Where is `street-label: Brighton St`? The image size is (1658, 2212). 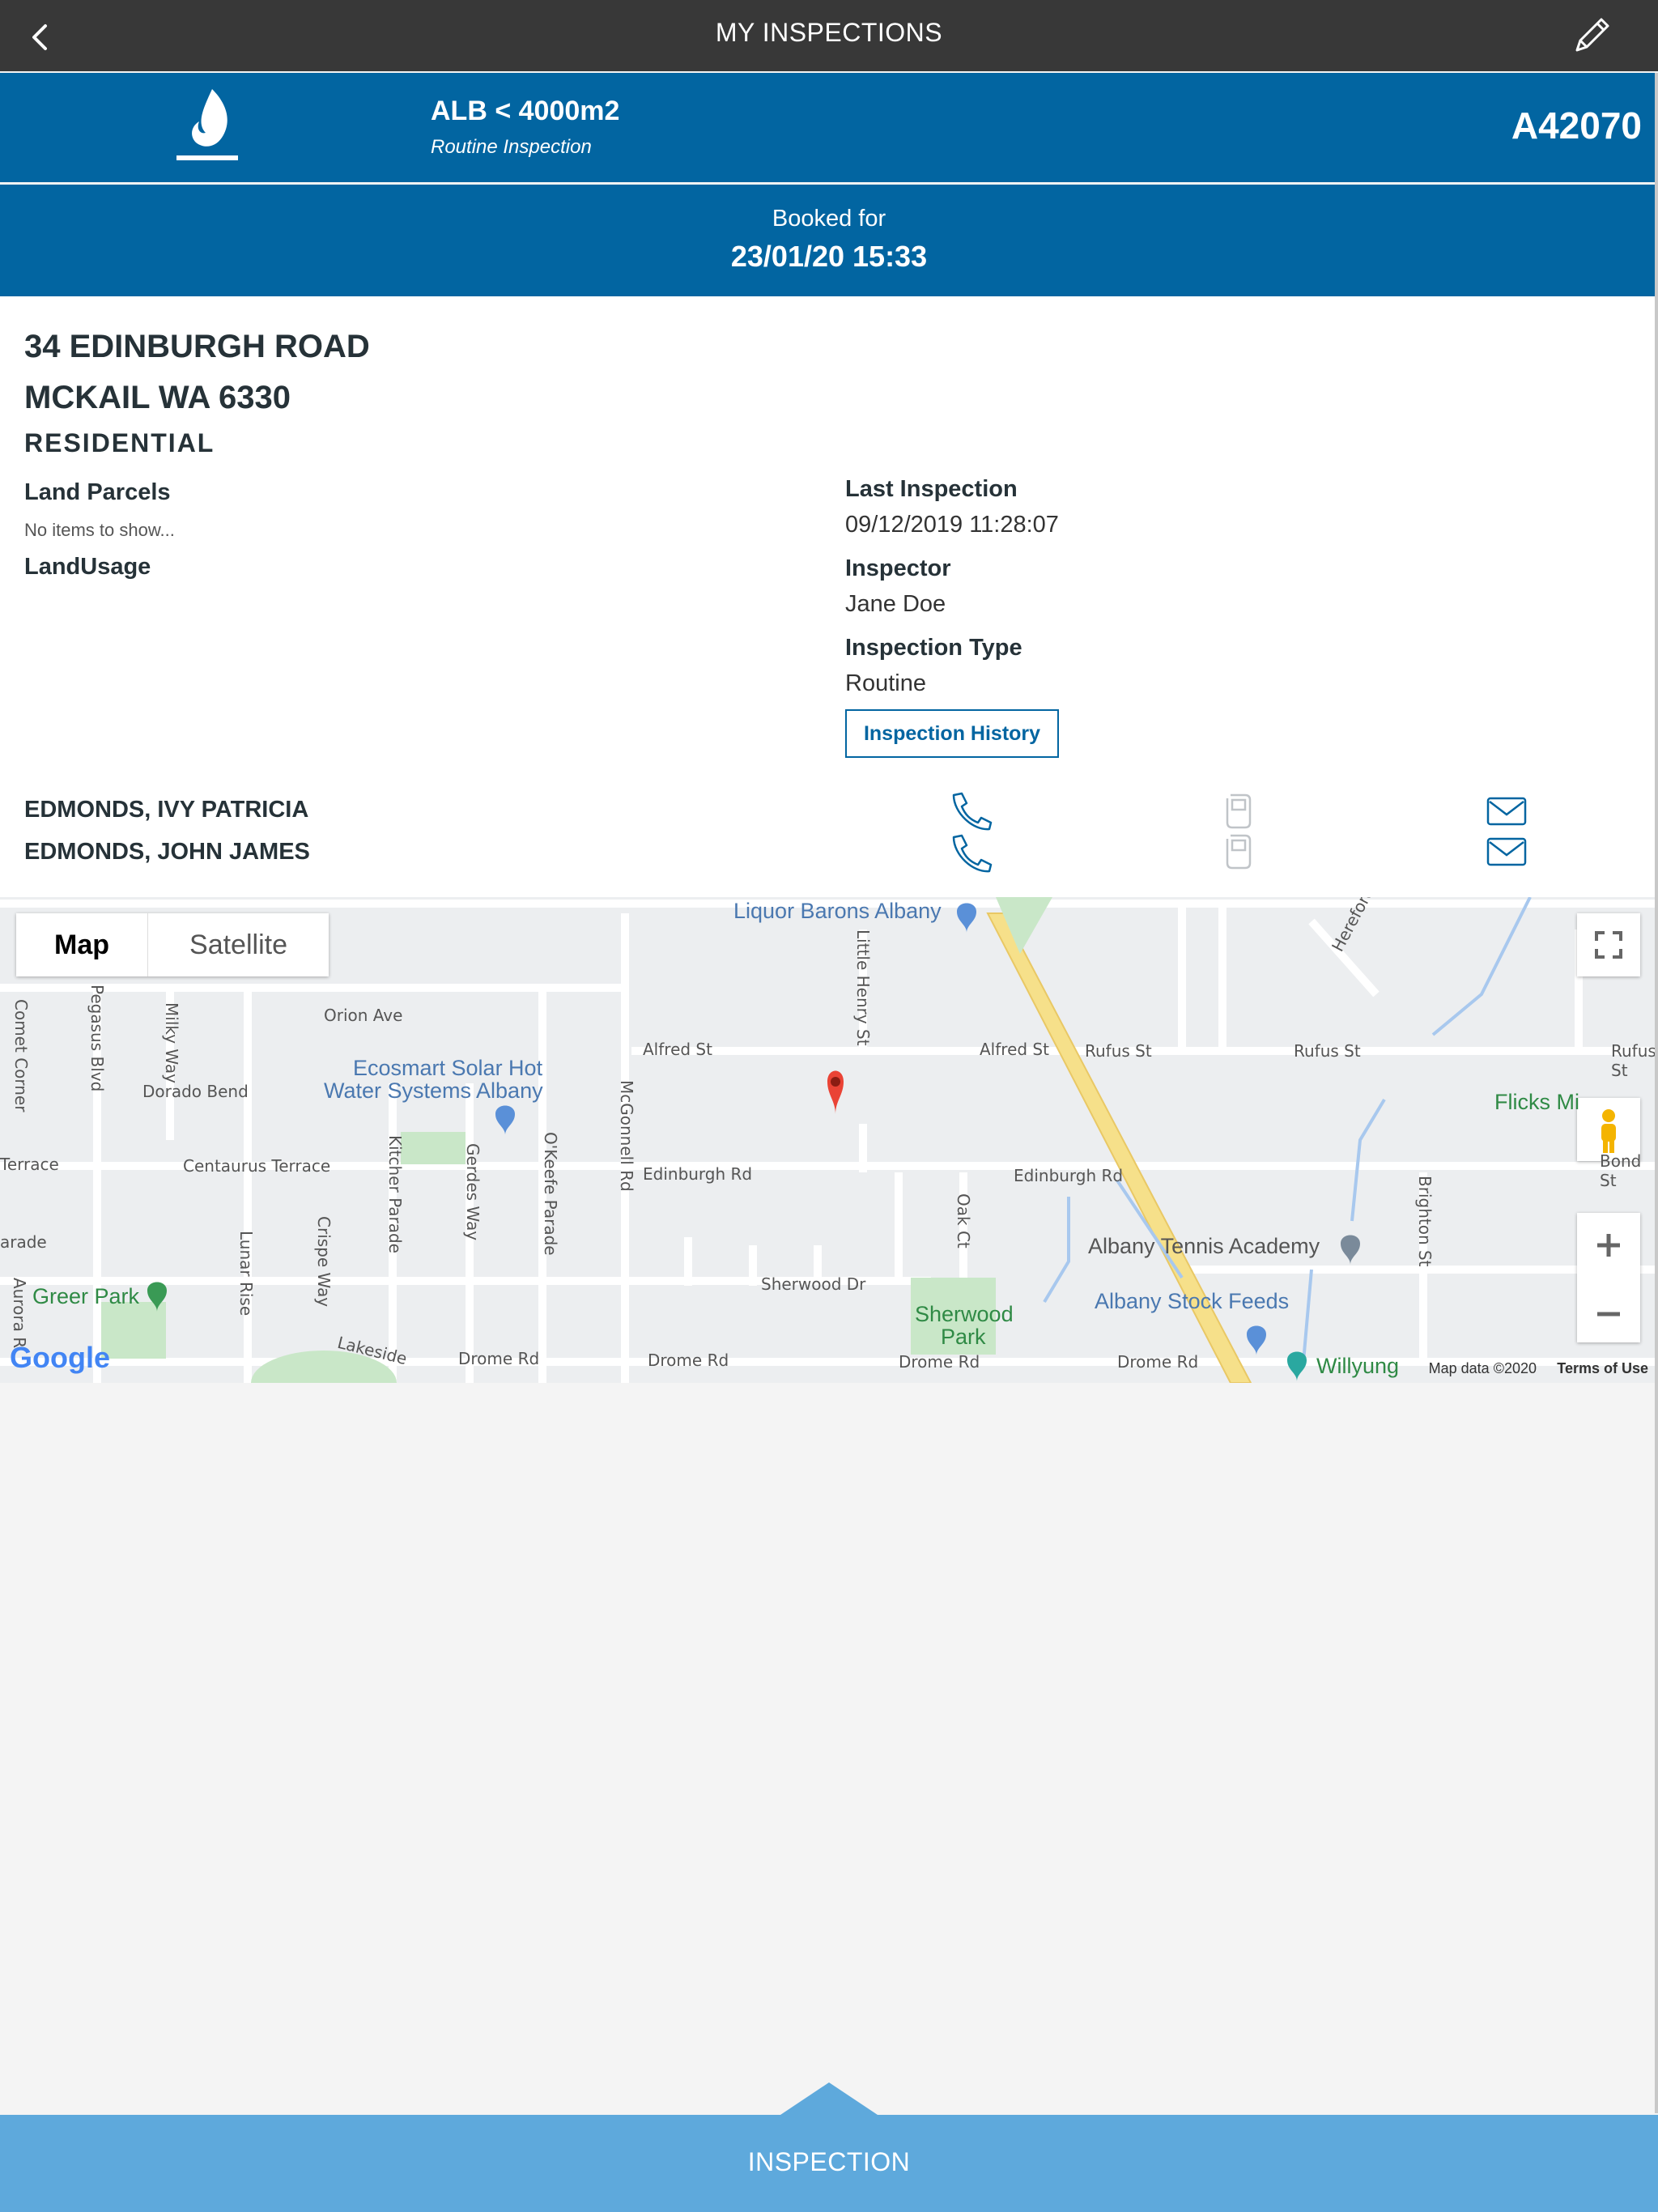
street-label: Brighton St is located at coordinates (1425, 1221).